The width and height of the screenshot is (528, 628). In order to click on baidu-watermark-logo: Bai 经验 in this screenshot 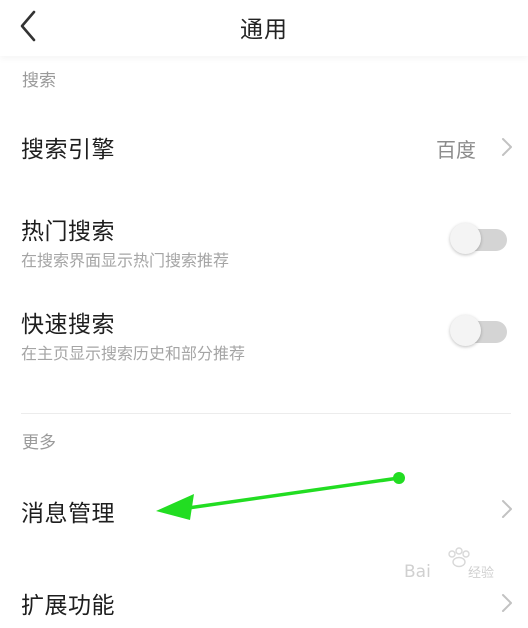, I will do `click(449, 564)`.